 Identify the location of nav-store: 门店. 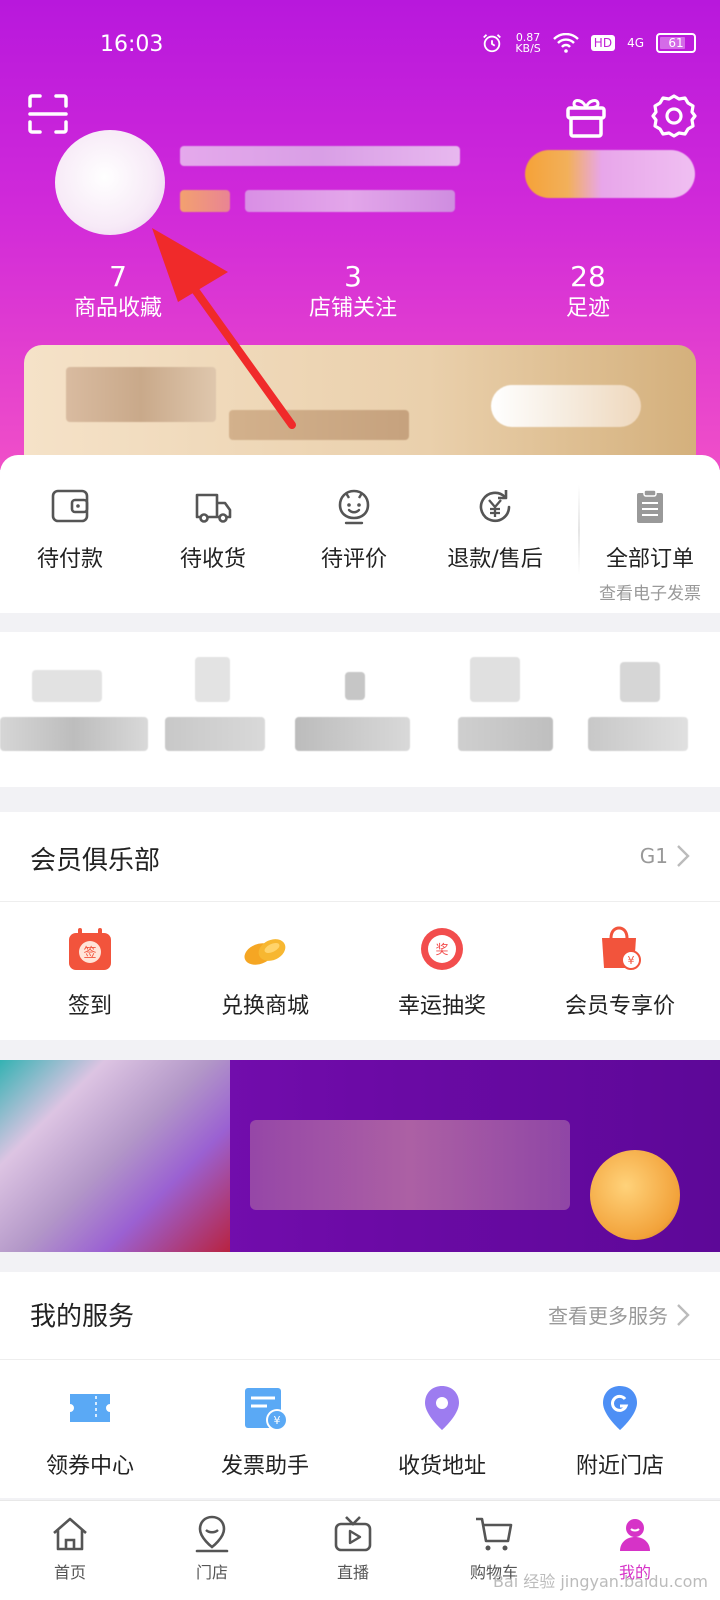
(212, 1548).